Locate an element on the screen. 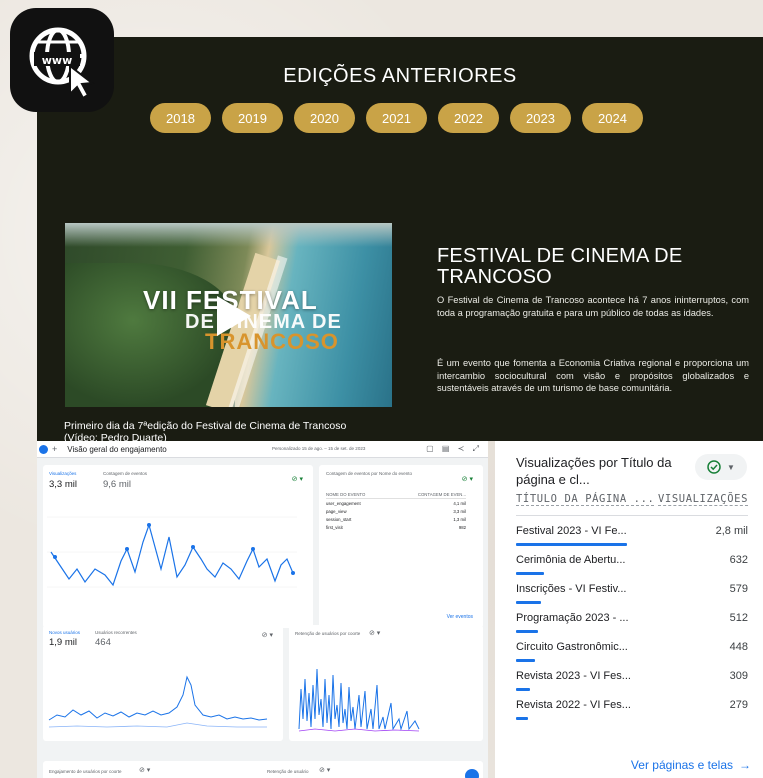  table-row: Programação 2023 - ... 512 is located at coordinates (632, 622).